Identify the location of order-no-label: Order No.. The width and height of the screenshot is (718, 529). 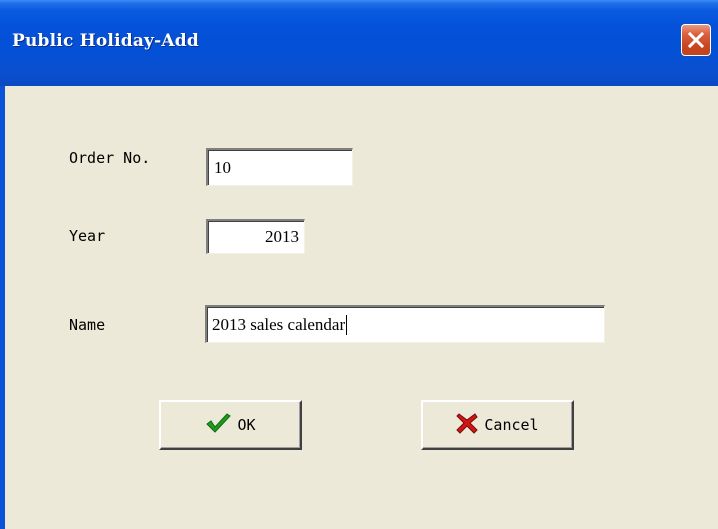
(110, 158).